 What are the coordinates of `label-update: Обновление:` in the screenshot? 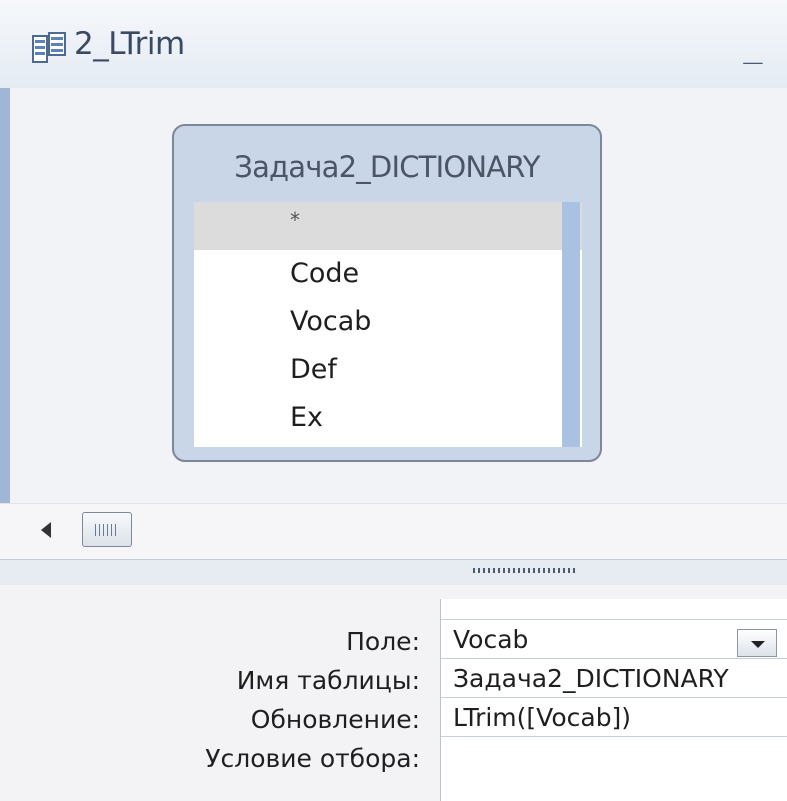 It's located at (335, 719).